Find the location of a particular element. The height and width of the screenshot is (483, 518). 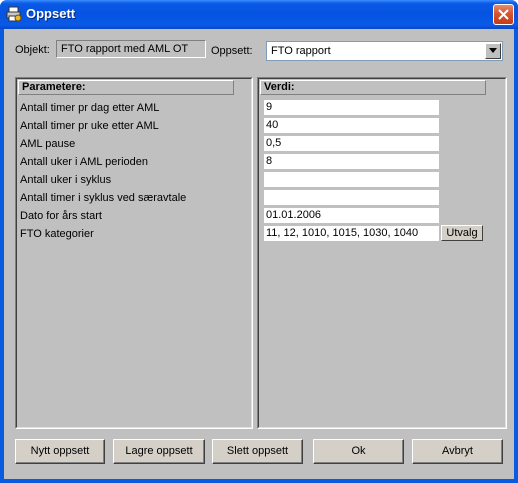

title-bar: Oppsett is located at coordinates (259, 14).